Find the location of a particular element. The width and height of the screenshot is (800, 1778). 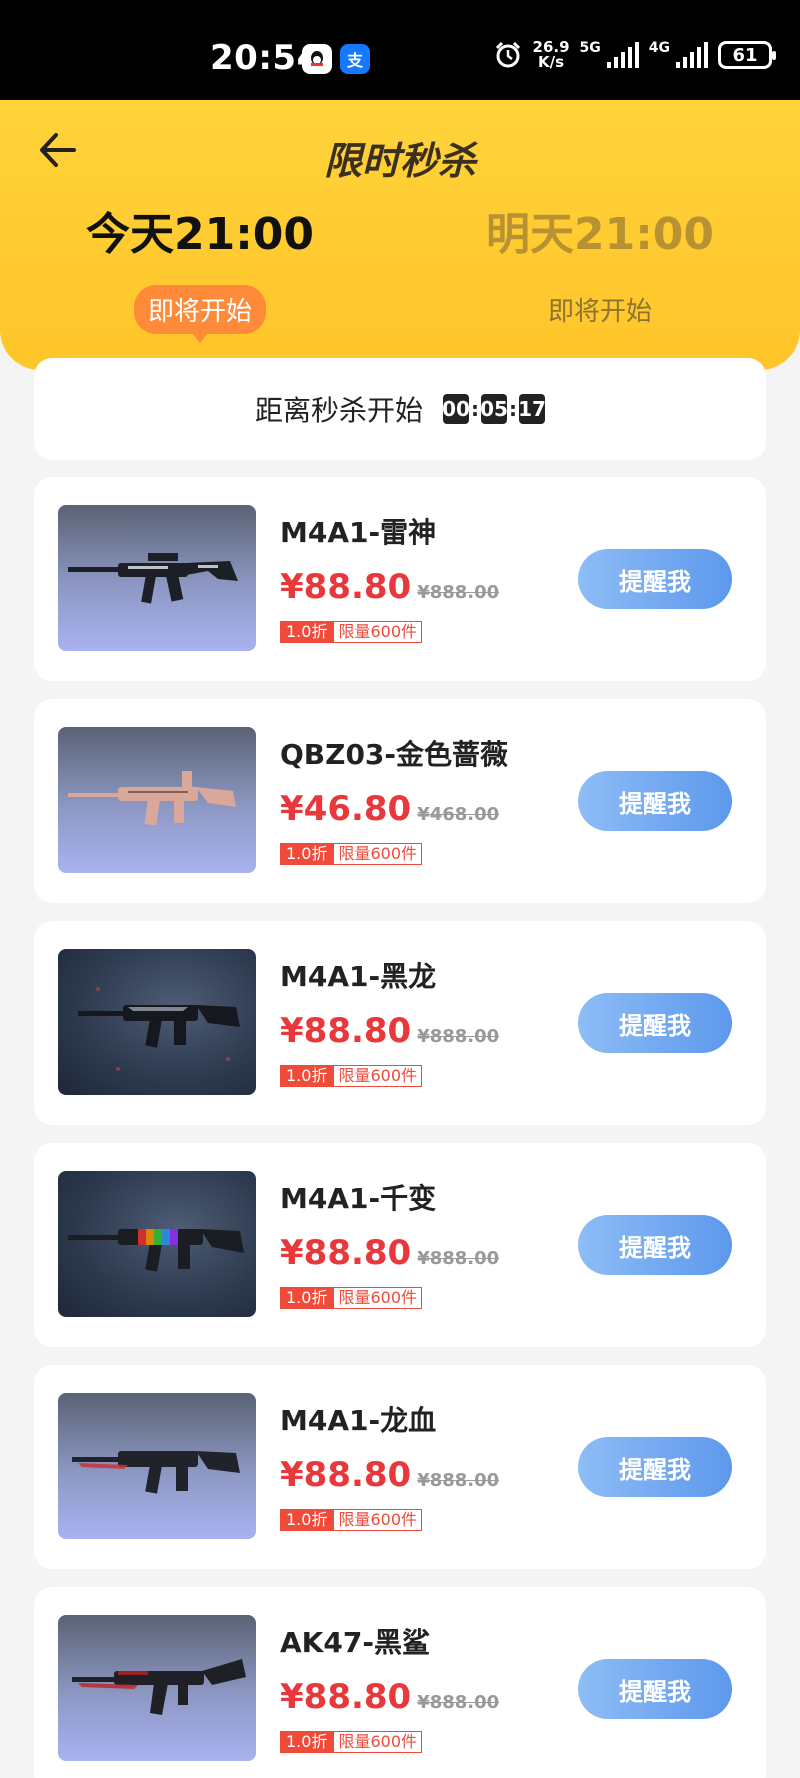

session-time: 明天21:00 is located at coordinates (600, 234).